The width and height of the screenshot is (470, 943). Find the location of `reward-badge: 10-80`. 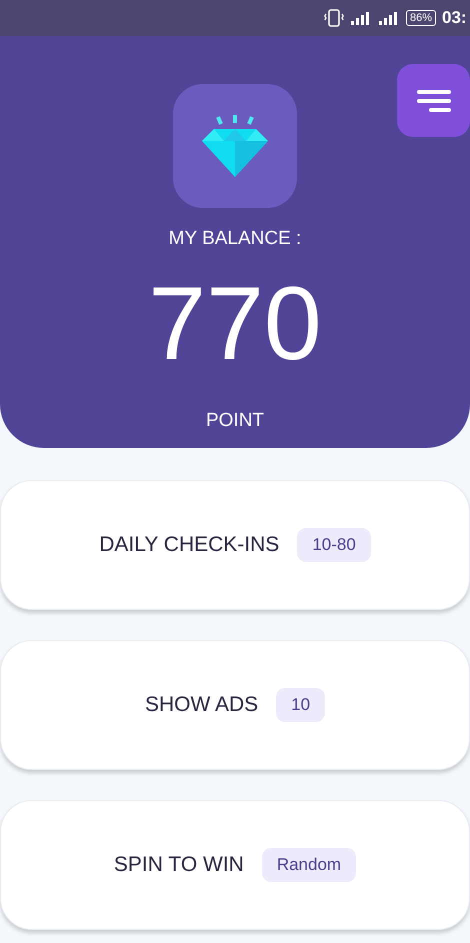

reward-badge: 10-80 is located at coordinates (334, 545).